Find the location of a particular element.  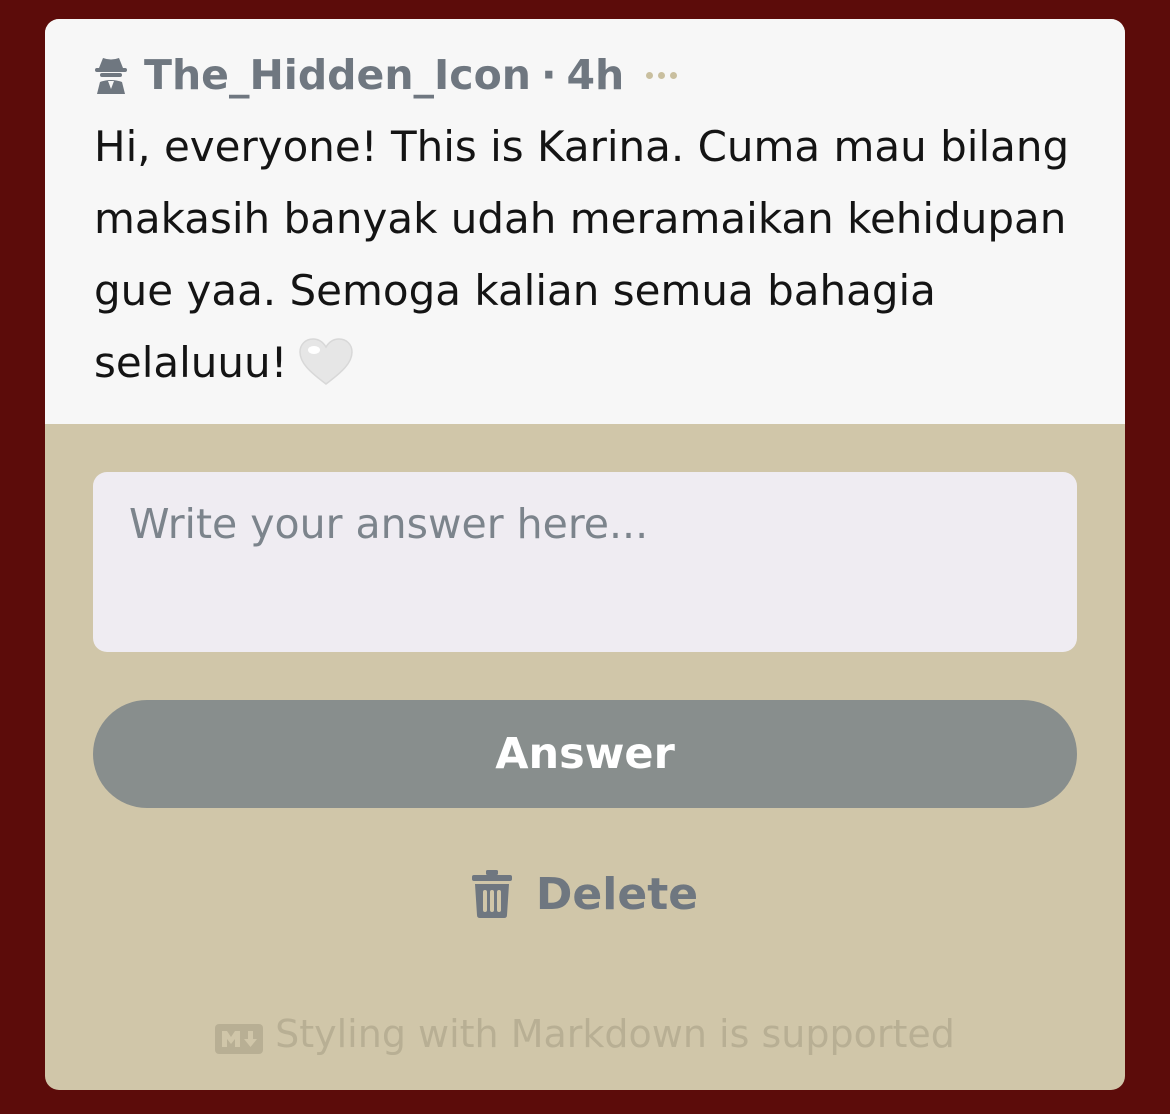

author-name: The_Hidden_Icon is located at coordinates (337, 75).